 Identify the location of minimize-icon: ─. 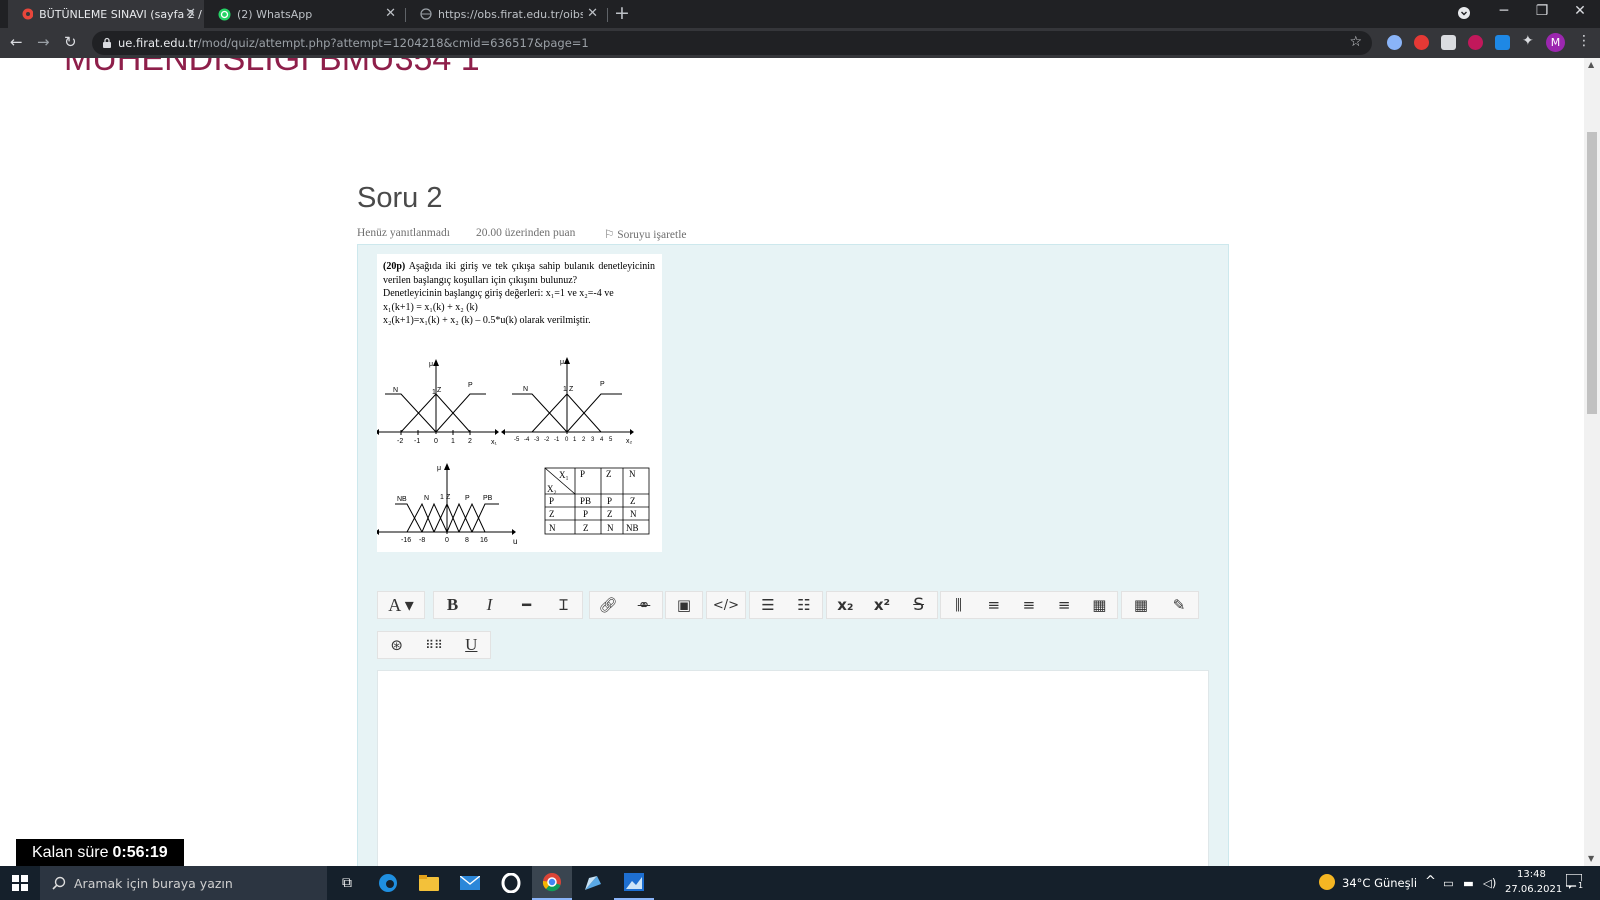
(1504, 11).